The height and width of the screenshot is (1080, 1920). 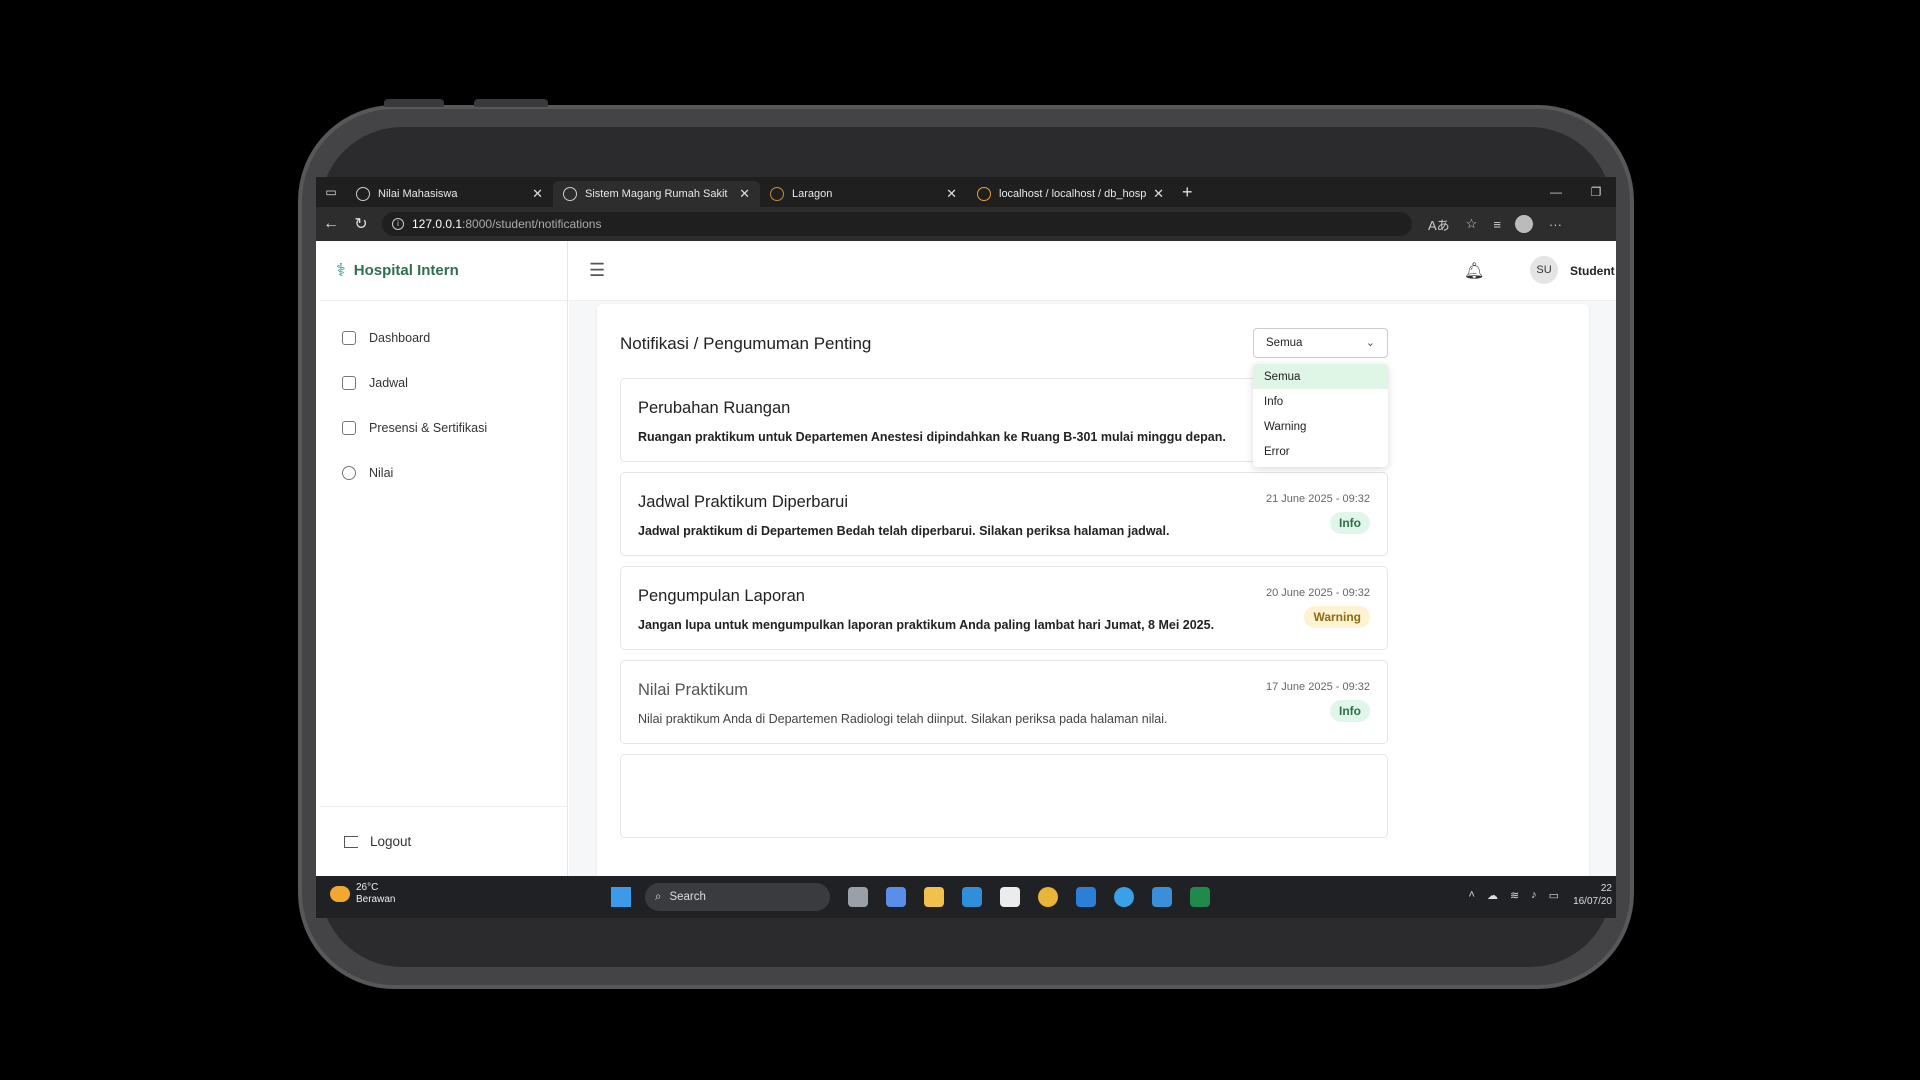 I want to click on task-view-icon, so click(x=858, y=897).